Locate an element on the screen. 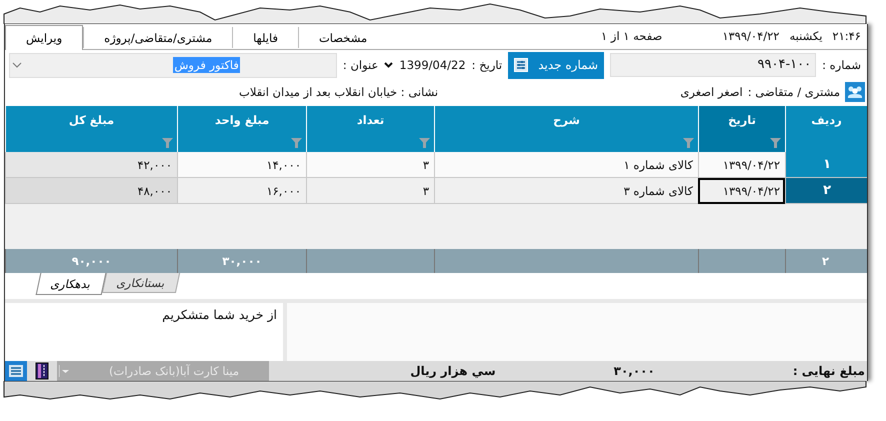  people-icon is located at coordinates (855, 92).